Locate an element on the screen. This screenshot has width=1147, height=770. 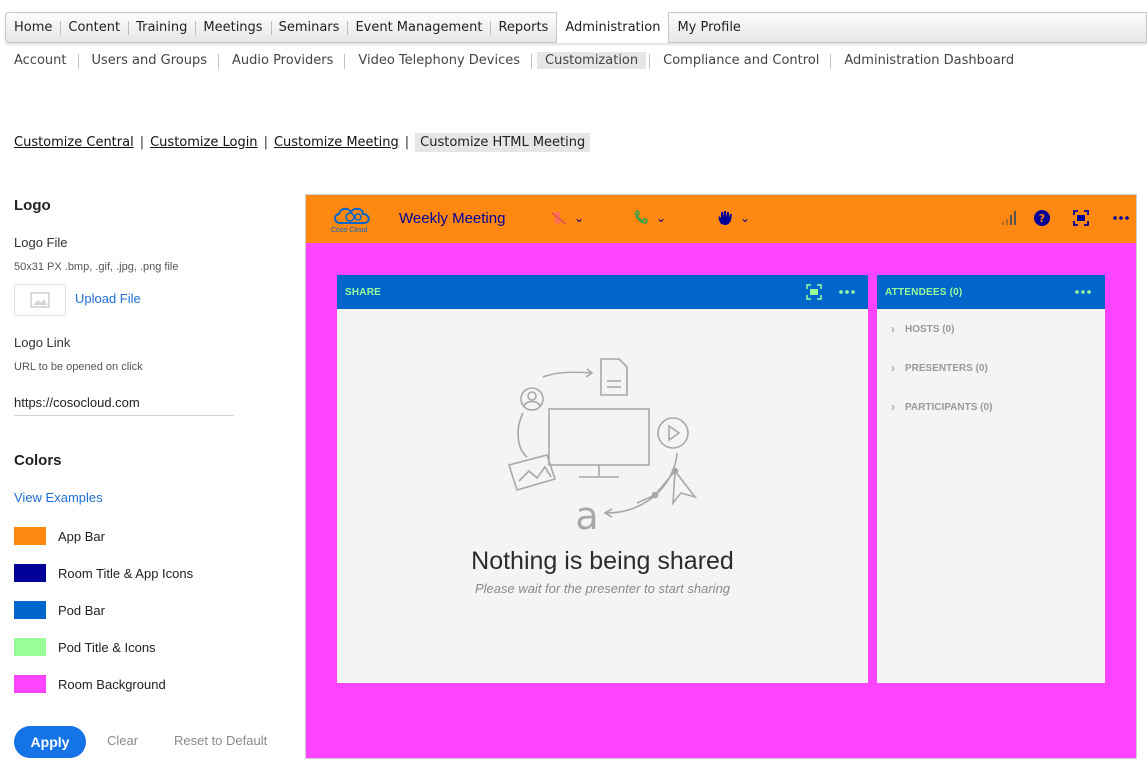
help-button: ? is located at coordinates (1042, 218).